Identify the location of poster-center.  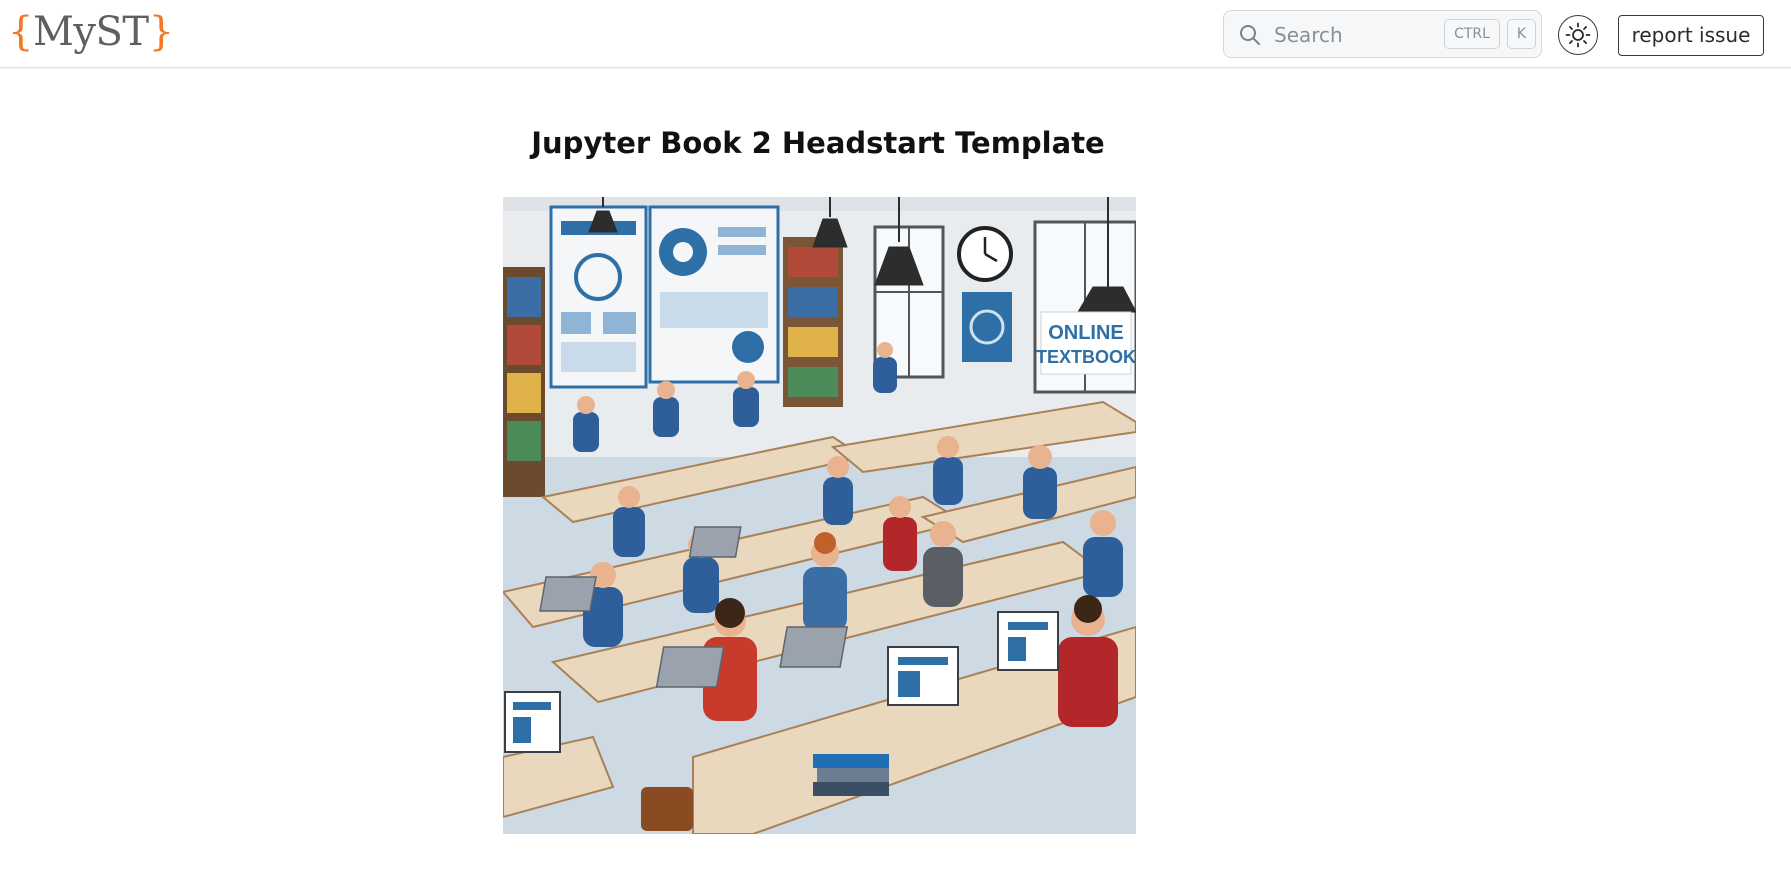
(714, 294).